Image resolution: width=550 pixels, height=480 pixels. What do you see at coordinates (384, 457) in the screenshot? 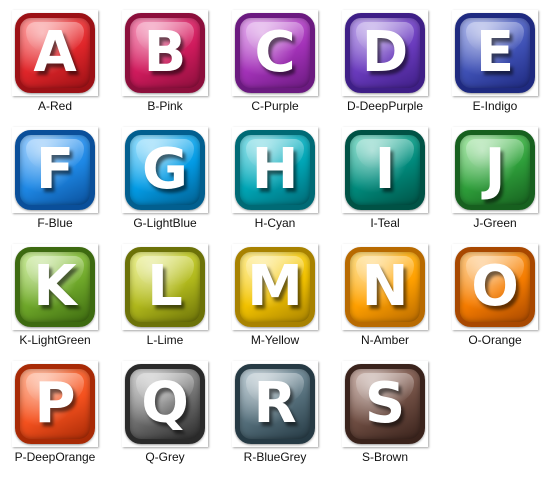
I see `icon-label: S-Brown` at bounding box center [384, 457].